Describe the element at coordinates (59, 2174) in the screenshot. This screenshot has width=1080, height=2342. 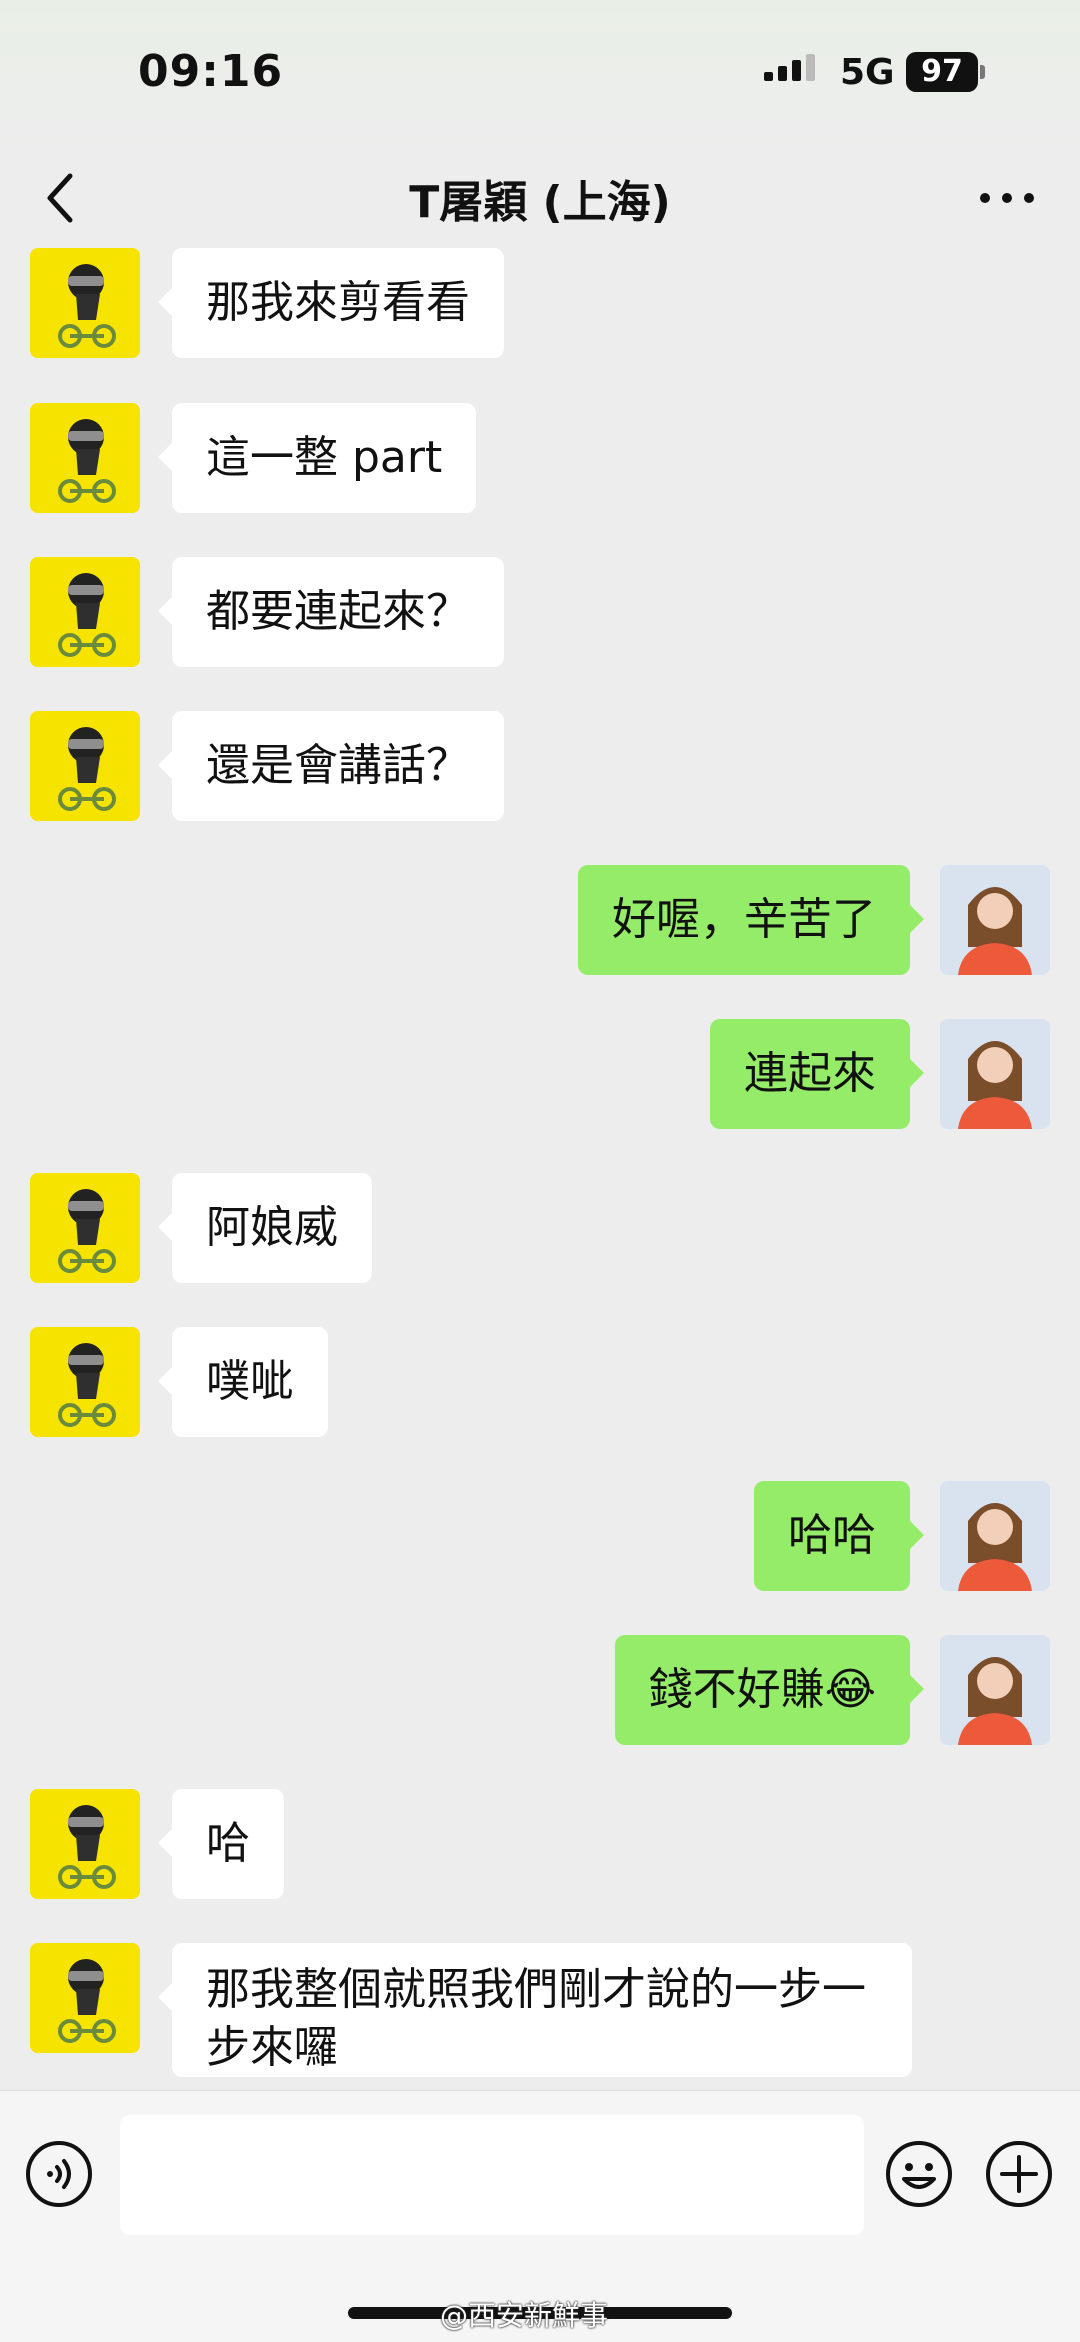
I see `voice-input-icon` at that location.